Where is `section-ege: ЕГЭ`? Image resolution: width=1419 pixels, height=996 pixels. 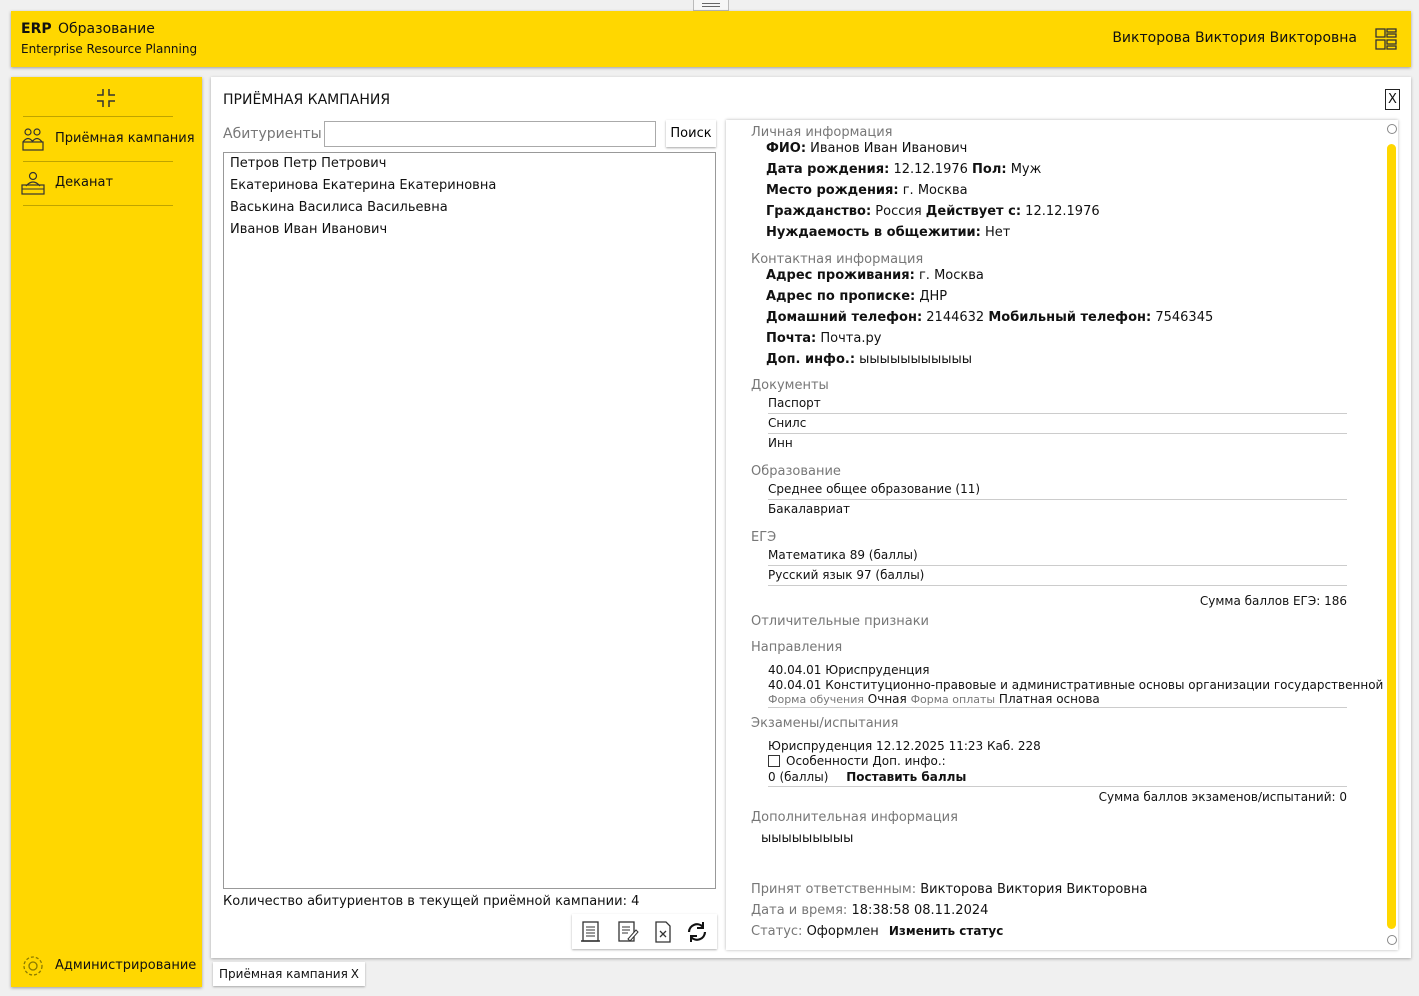 section-ege: ЕГЭ is located at coordinates (764, 537).